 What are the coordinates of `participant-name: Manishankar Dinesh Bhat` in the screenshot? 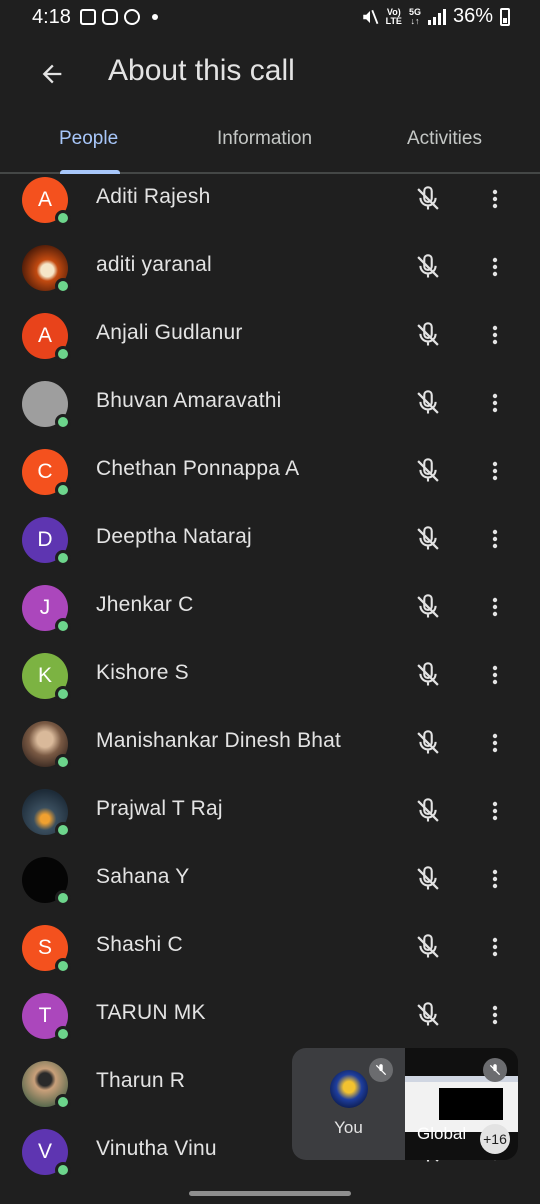 It's located at (219, 740).